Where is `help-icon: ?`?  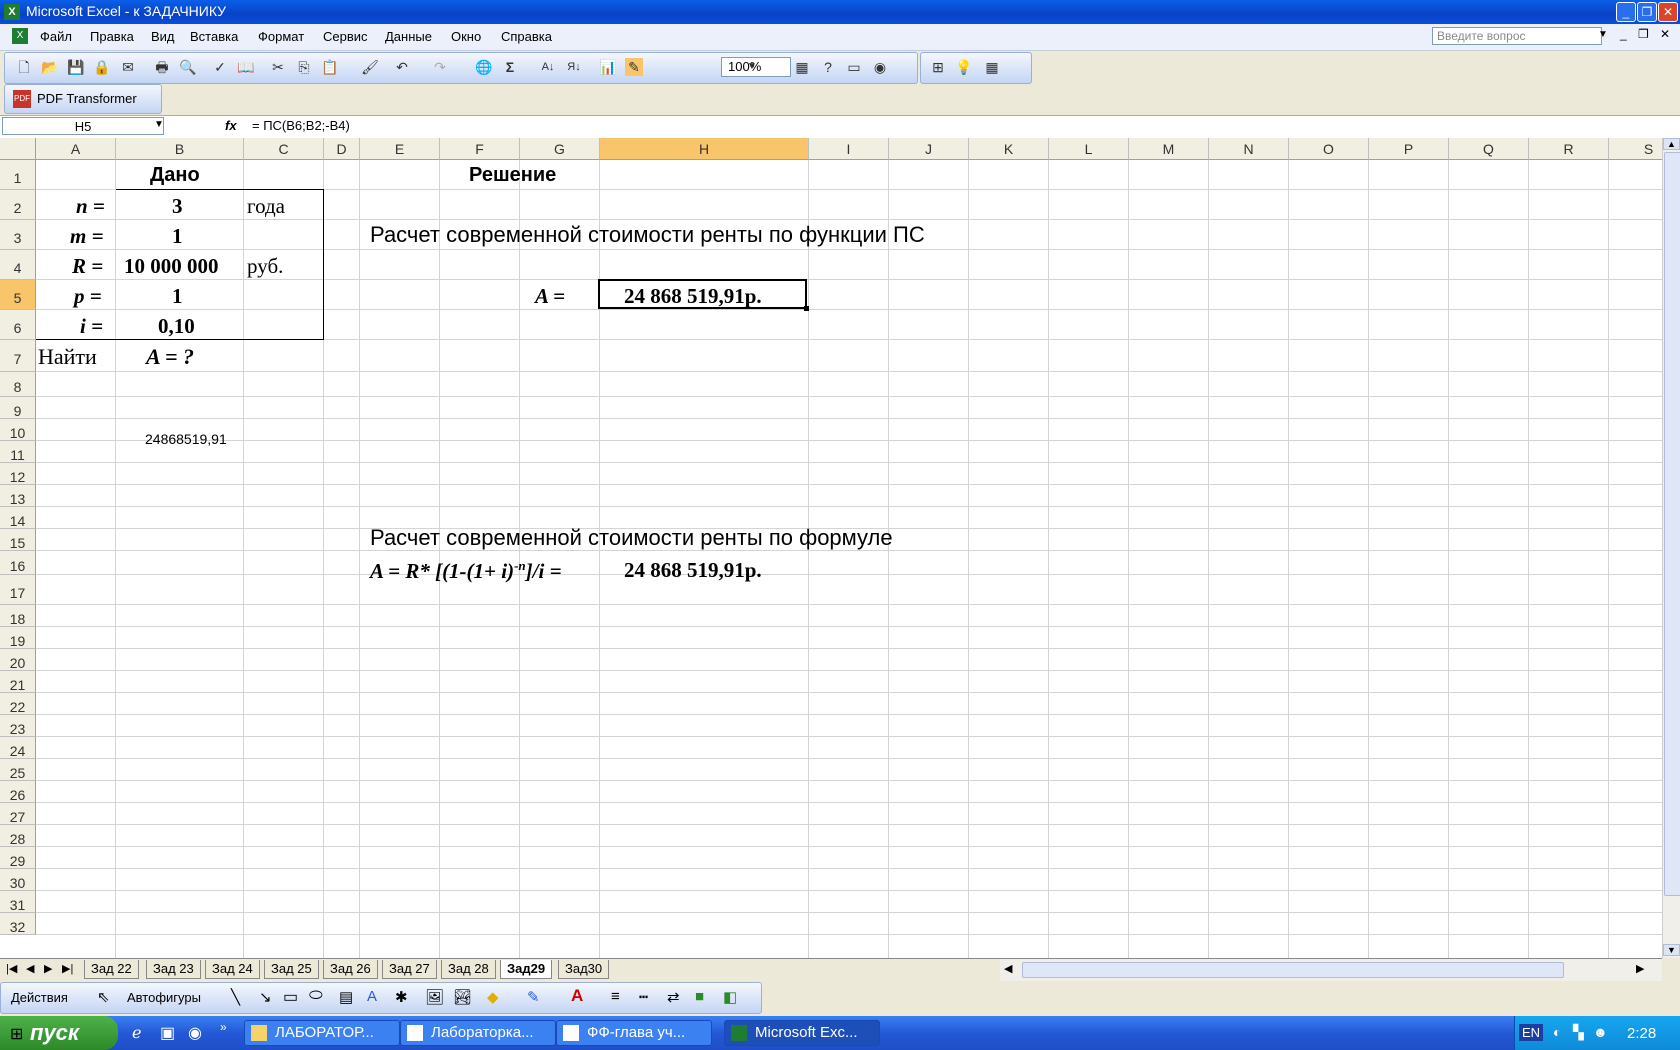 help-icon: ? is located at coordinates (828, 67).